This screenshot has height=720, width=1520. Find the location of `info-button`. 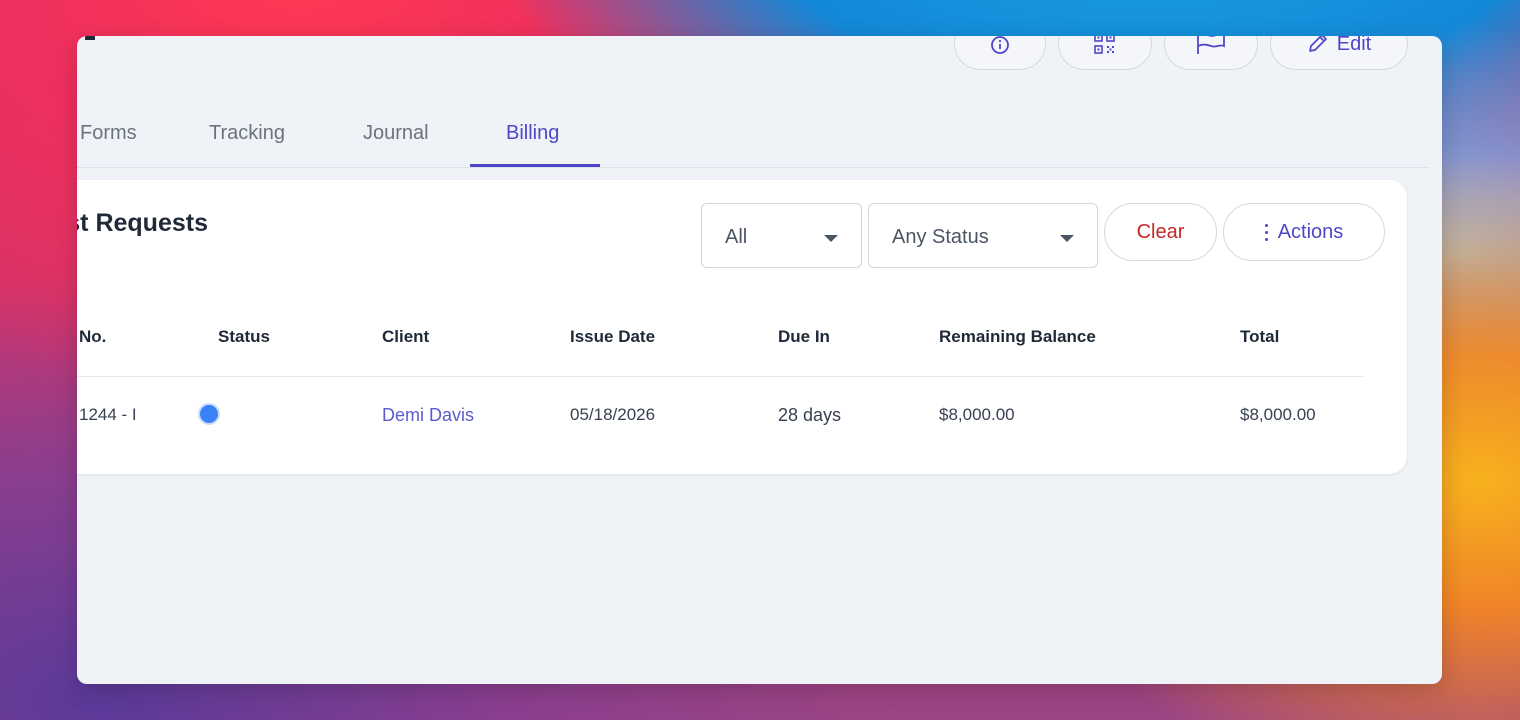

info-button is located at coordinates (1000, 53).